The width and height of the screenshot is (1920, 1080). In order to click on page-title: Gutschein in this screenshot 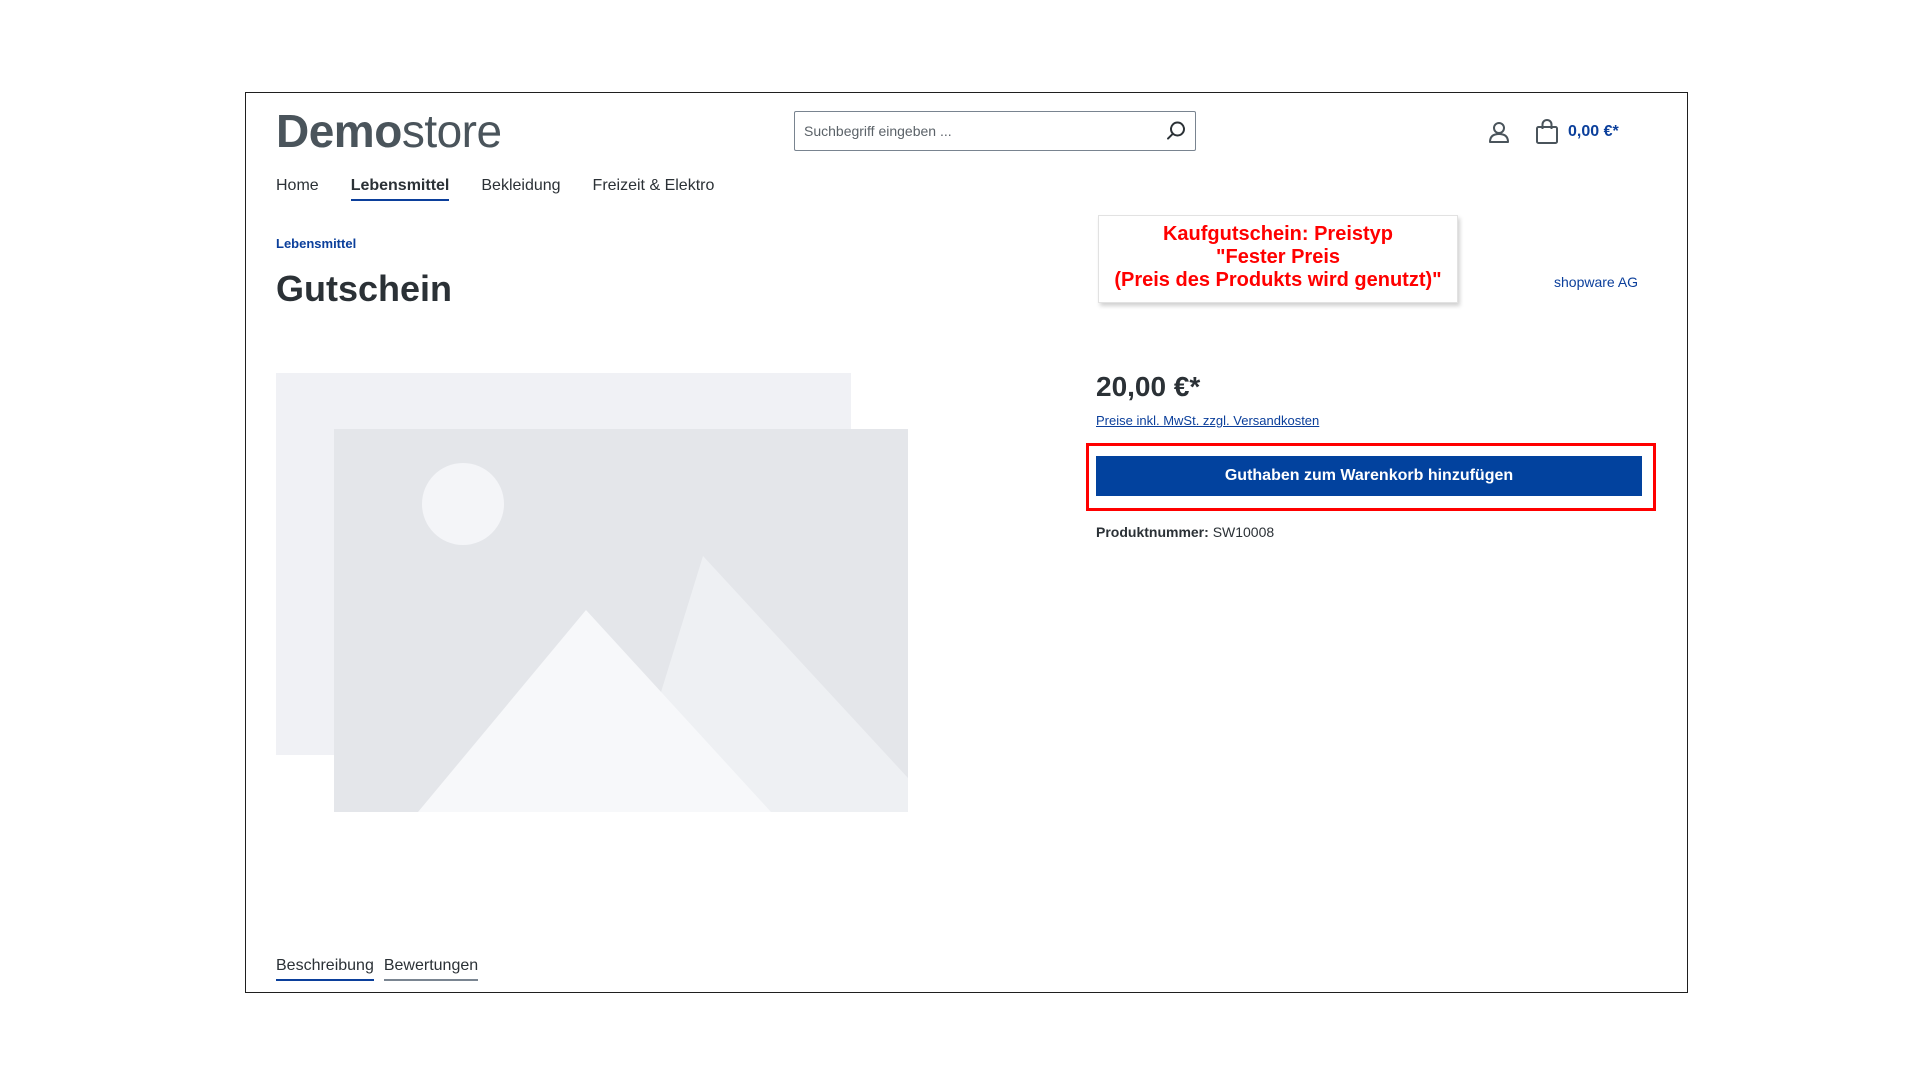, I will do `click(364, 288)`.